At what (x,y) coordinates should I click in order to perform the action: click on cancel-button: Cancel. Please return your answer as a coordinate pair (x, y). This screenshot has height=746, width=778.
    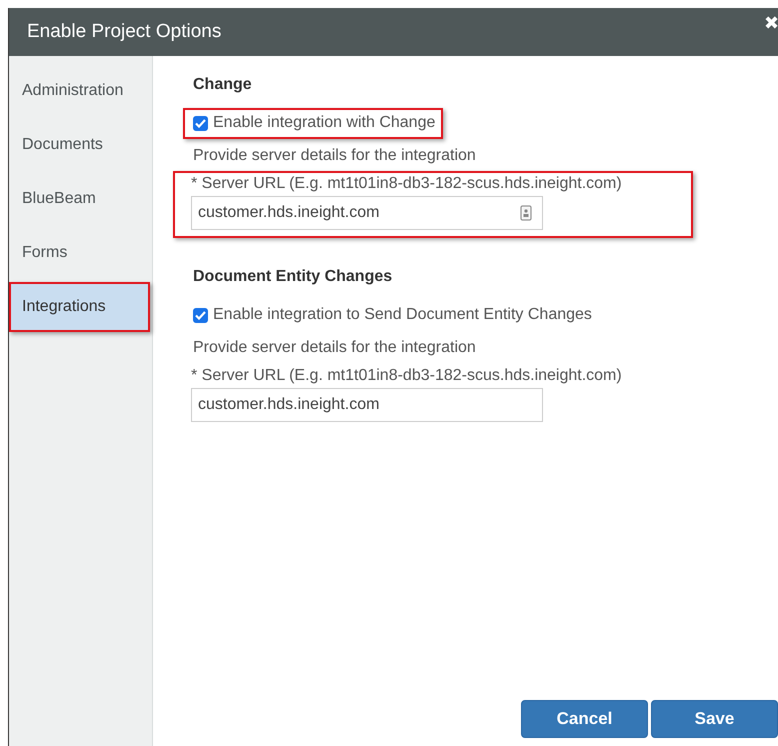
    Looking at the image, I should click on (584, 719).